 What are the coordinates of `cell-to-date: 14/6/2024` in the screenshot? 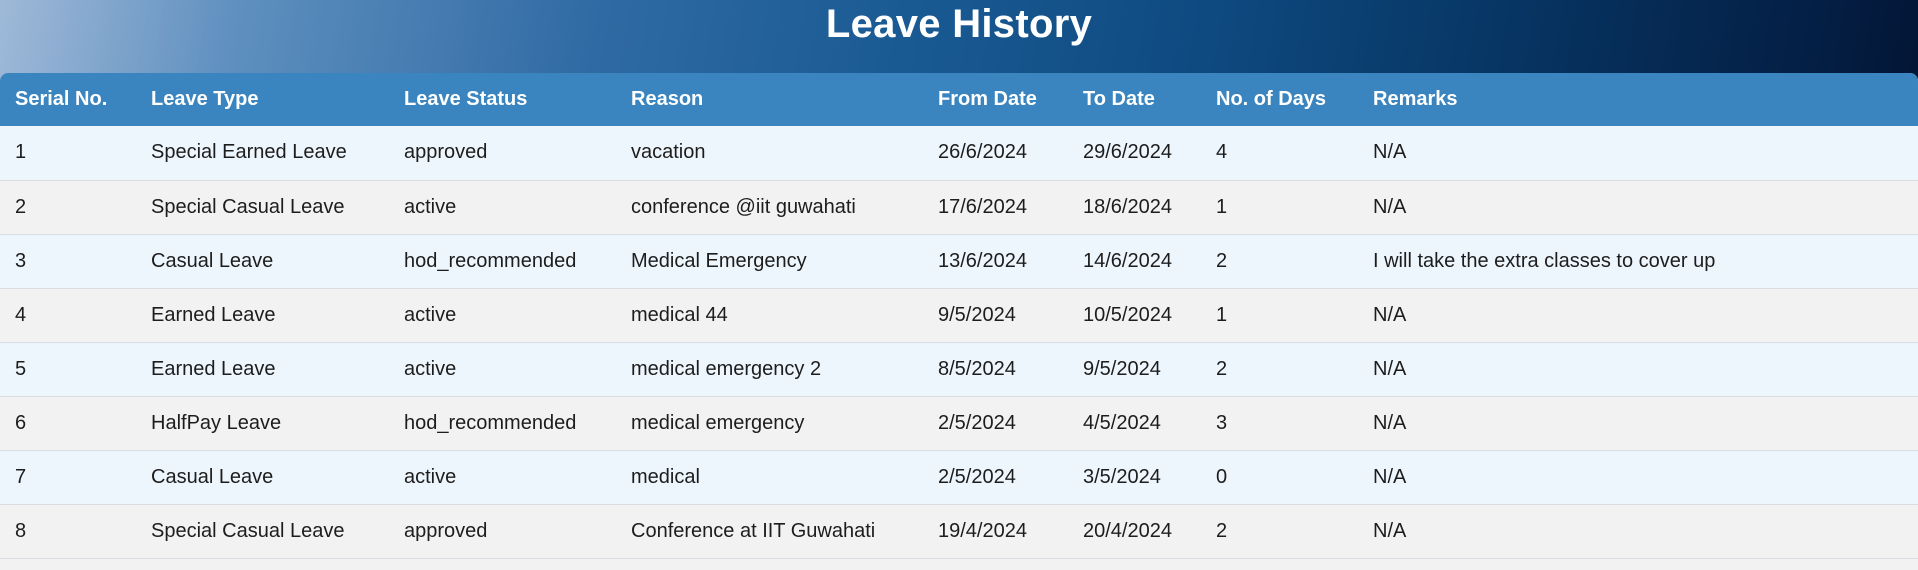 It's located at (1127, 260).